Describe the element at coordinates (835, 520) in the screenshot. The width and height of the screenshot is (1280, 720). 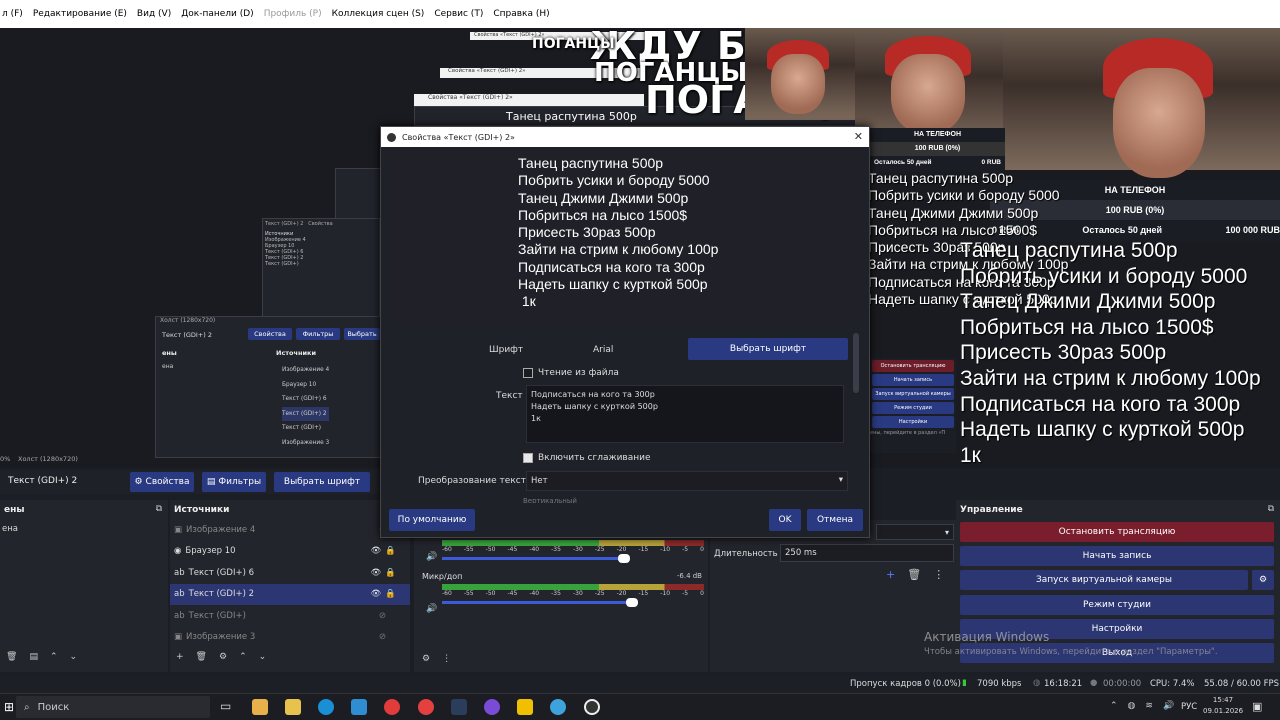
I see `cancel-button: Отмена` at that location.